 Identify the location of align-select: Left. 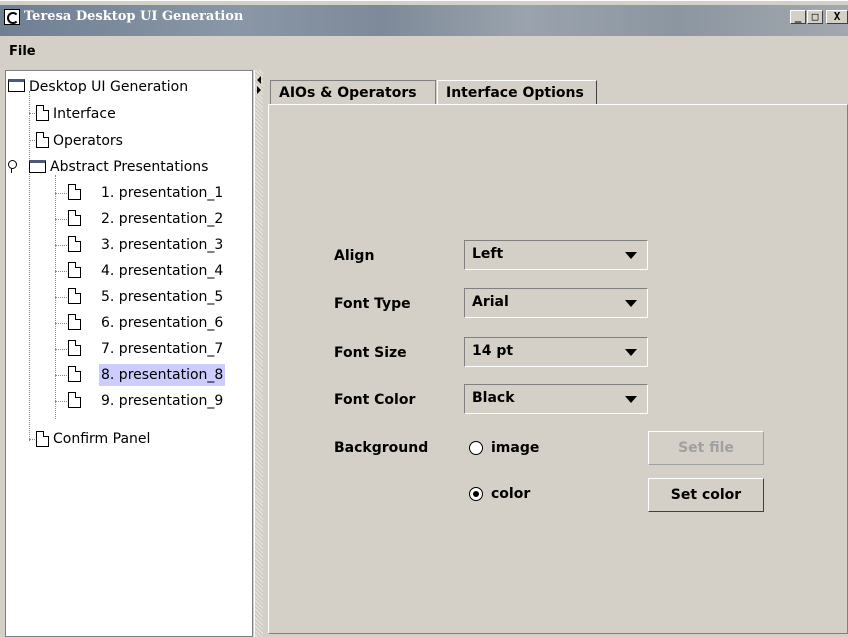
(556, 255).